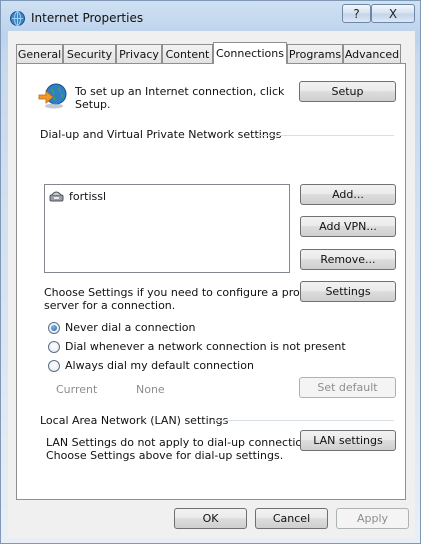  Describe the element at coordinates (372, 53) in the screenshot. I see `tab-advanced: Advanced` at that location.